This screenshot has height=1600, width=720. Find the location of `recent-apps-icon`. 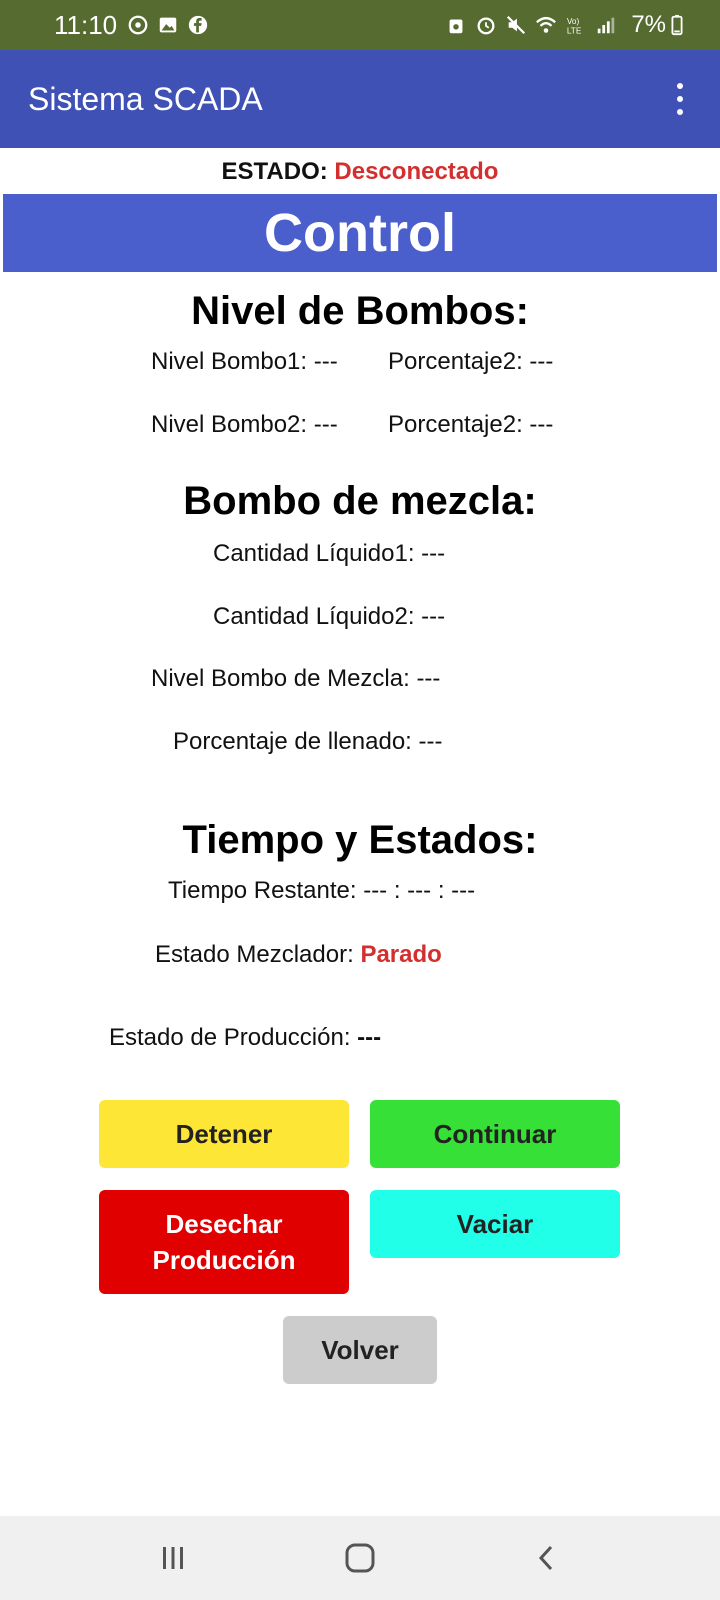

recent-apps-icon is located at coordinates (173, 1558).